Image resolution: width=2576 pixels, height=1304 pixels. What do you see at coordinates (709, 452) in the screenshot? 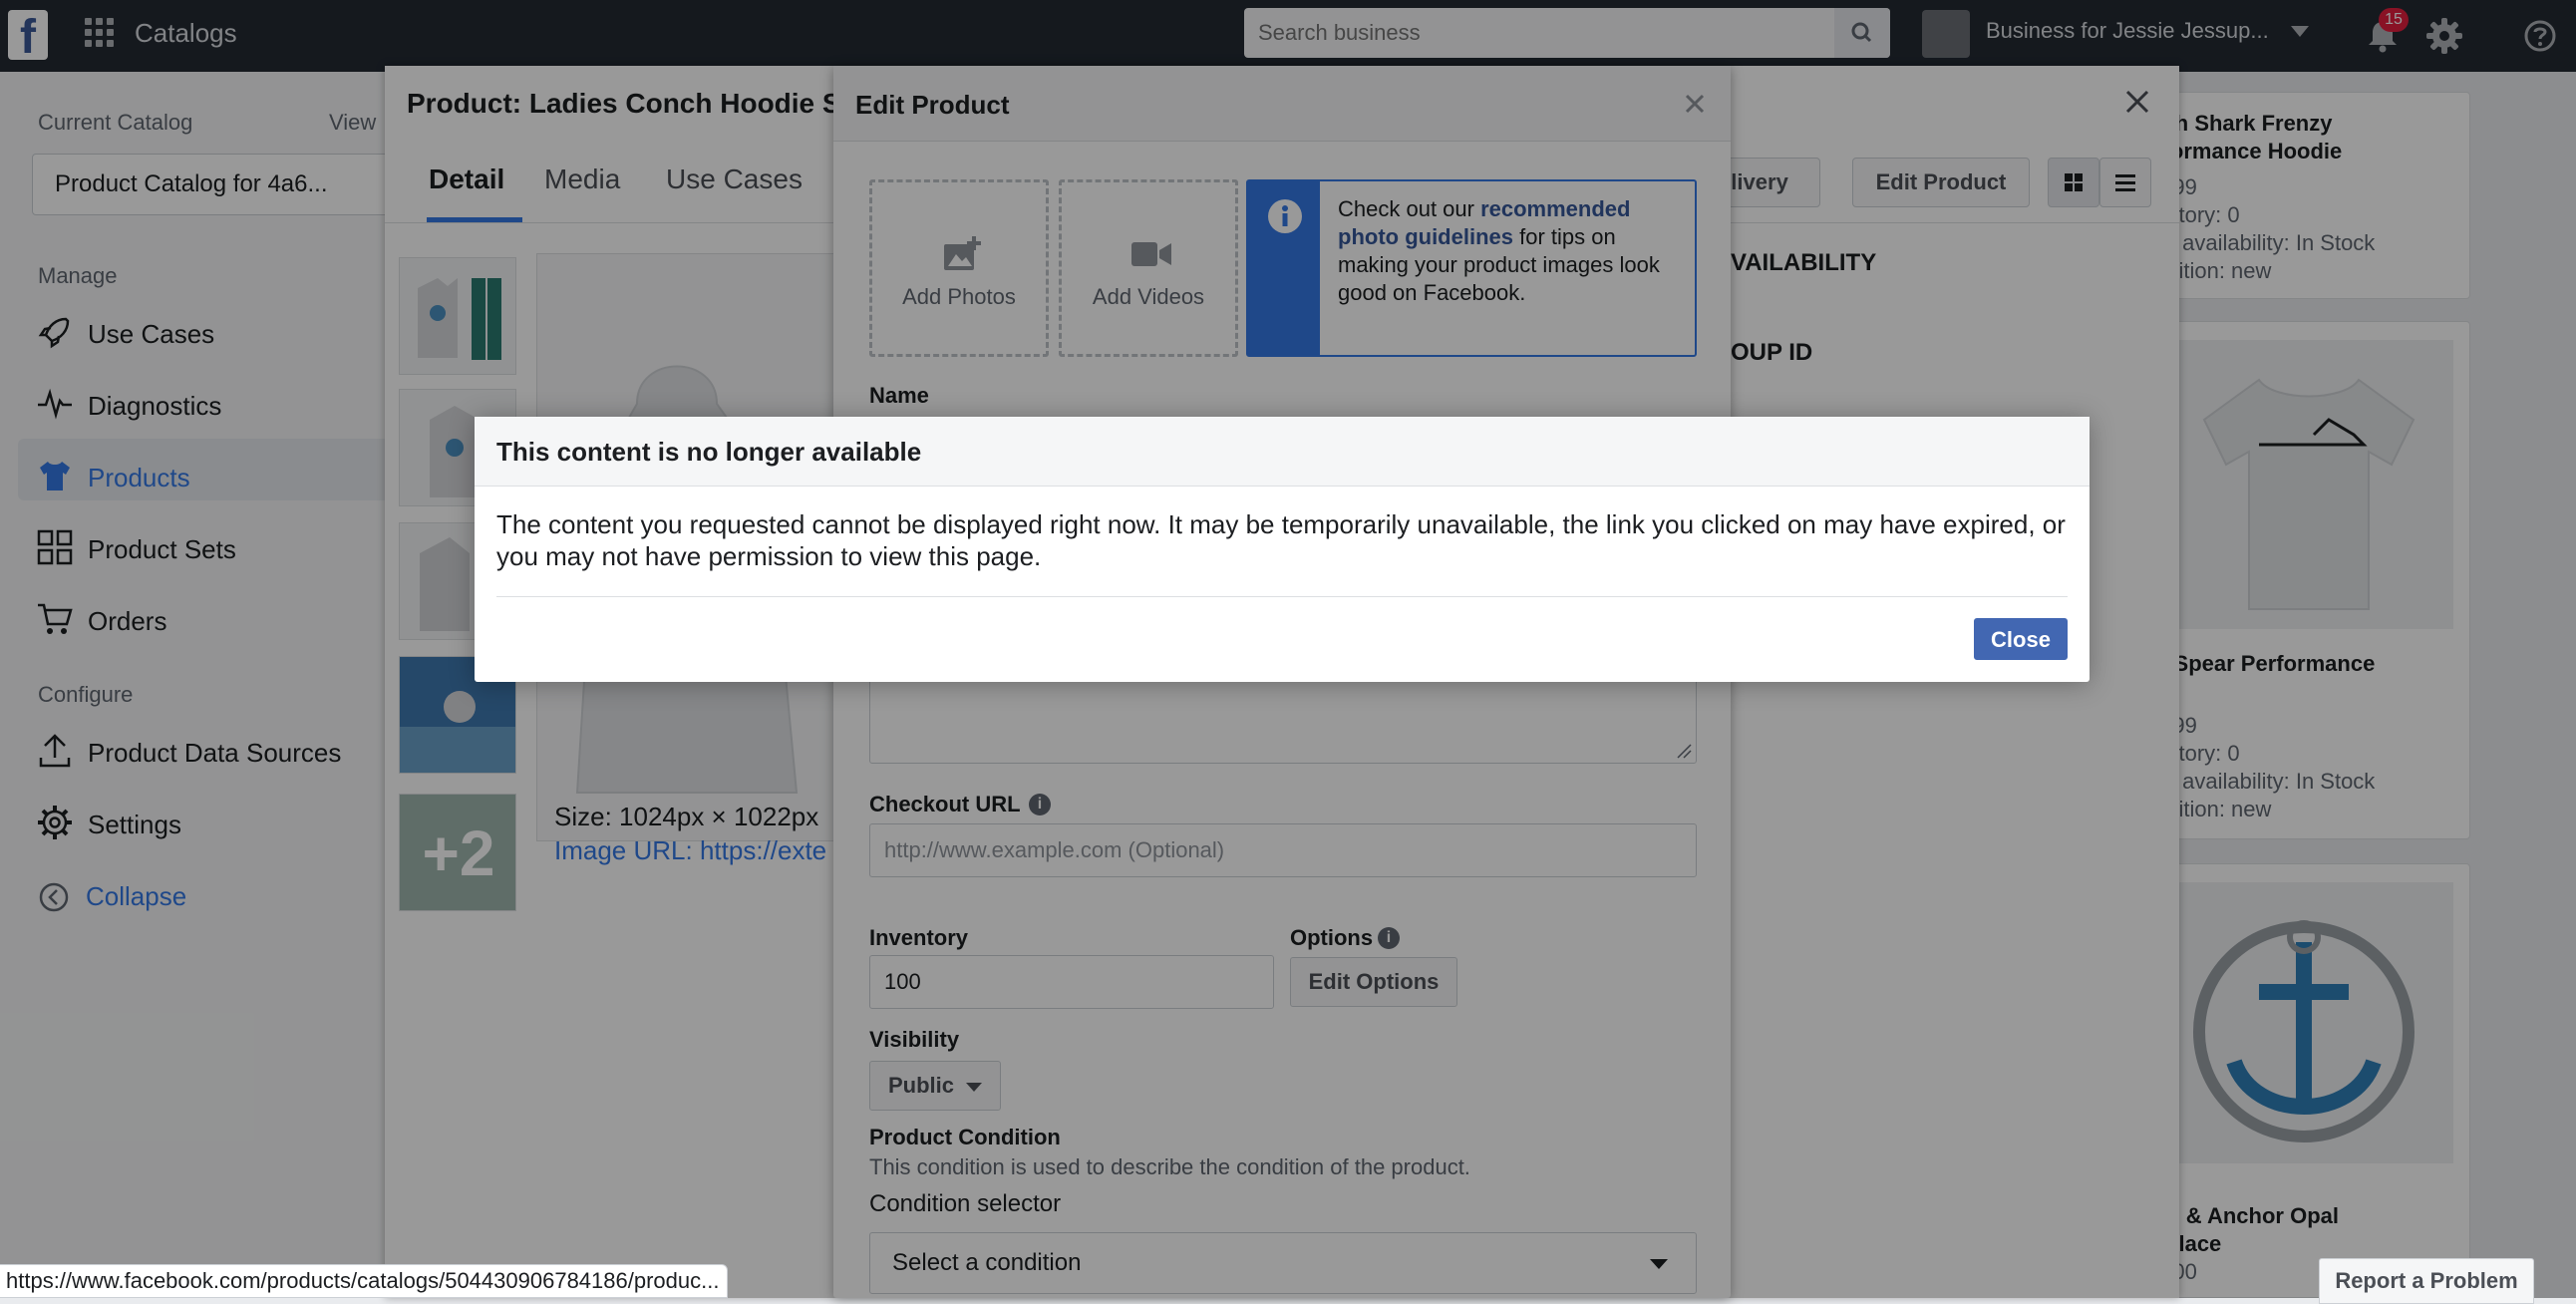
I see `dialog-title: This content is no longer available` at bounding box center [709, 452].